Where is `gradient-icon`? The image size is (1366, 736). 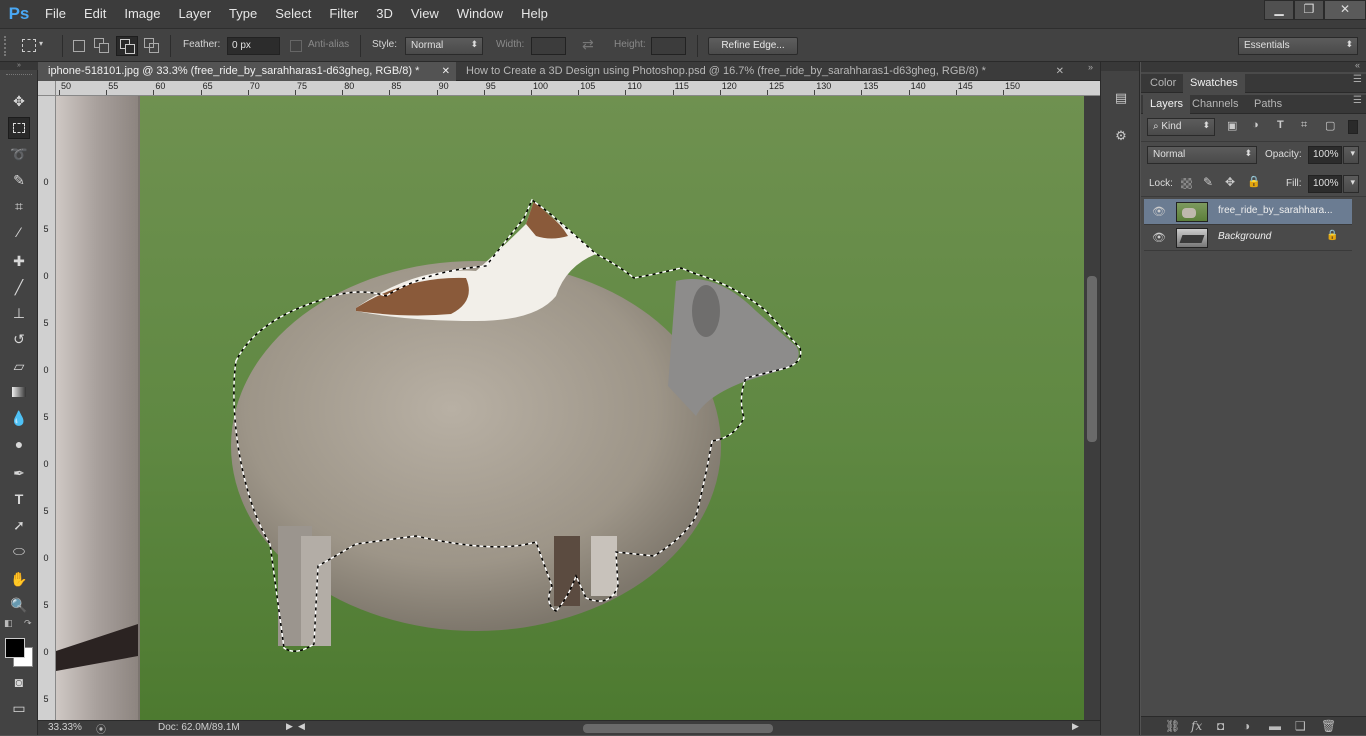 gradient-icon is located at coordinates (19, 392).